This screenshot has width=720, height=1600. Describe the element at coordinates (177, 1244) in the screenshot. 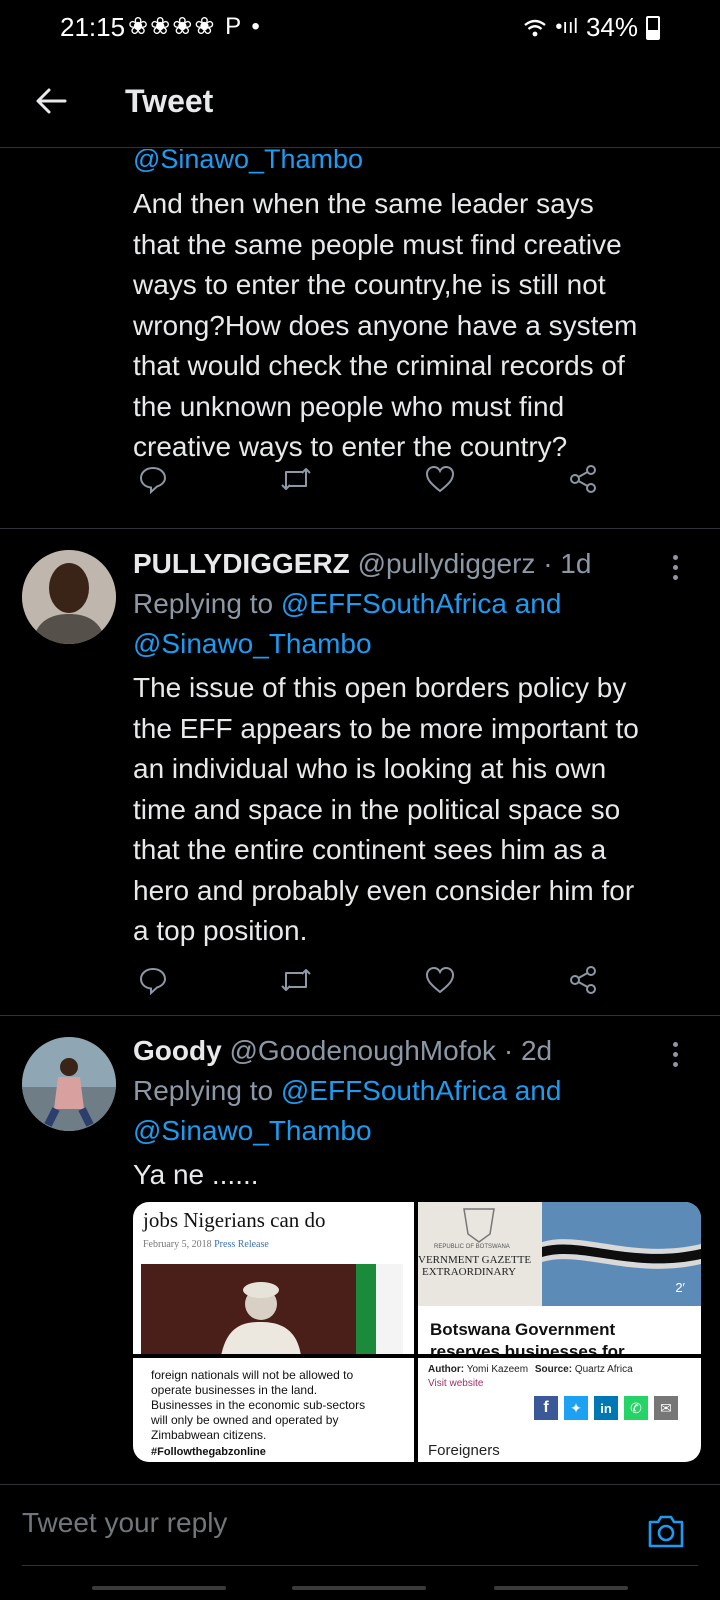

I see `article-date: February 5, 2018` at that location.